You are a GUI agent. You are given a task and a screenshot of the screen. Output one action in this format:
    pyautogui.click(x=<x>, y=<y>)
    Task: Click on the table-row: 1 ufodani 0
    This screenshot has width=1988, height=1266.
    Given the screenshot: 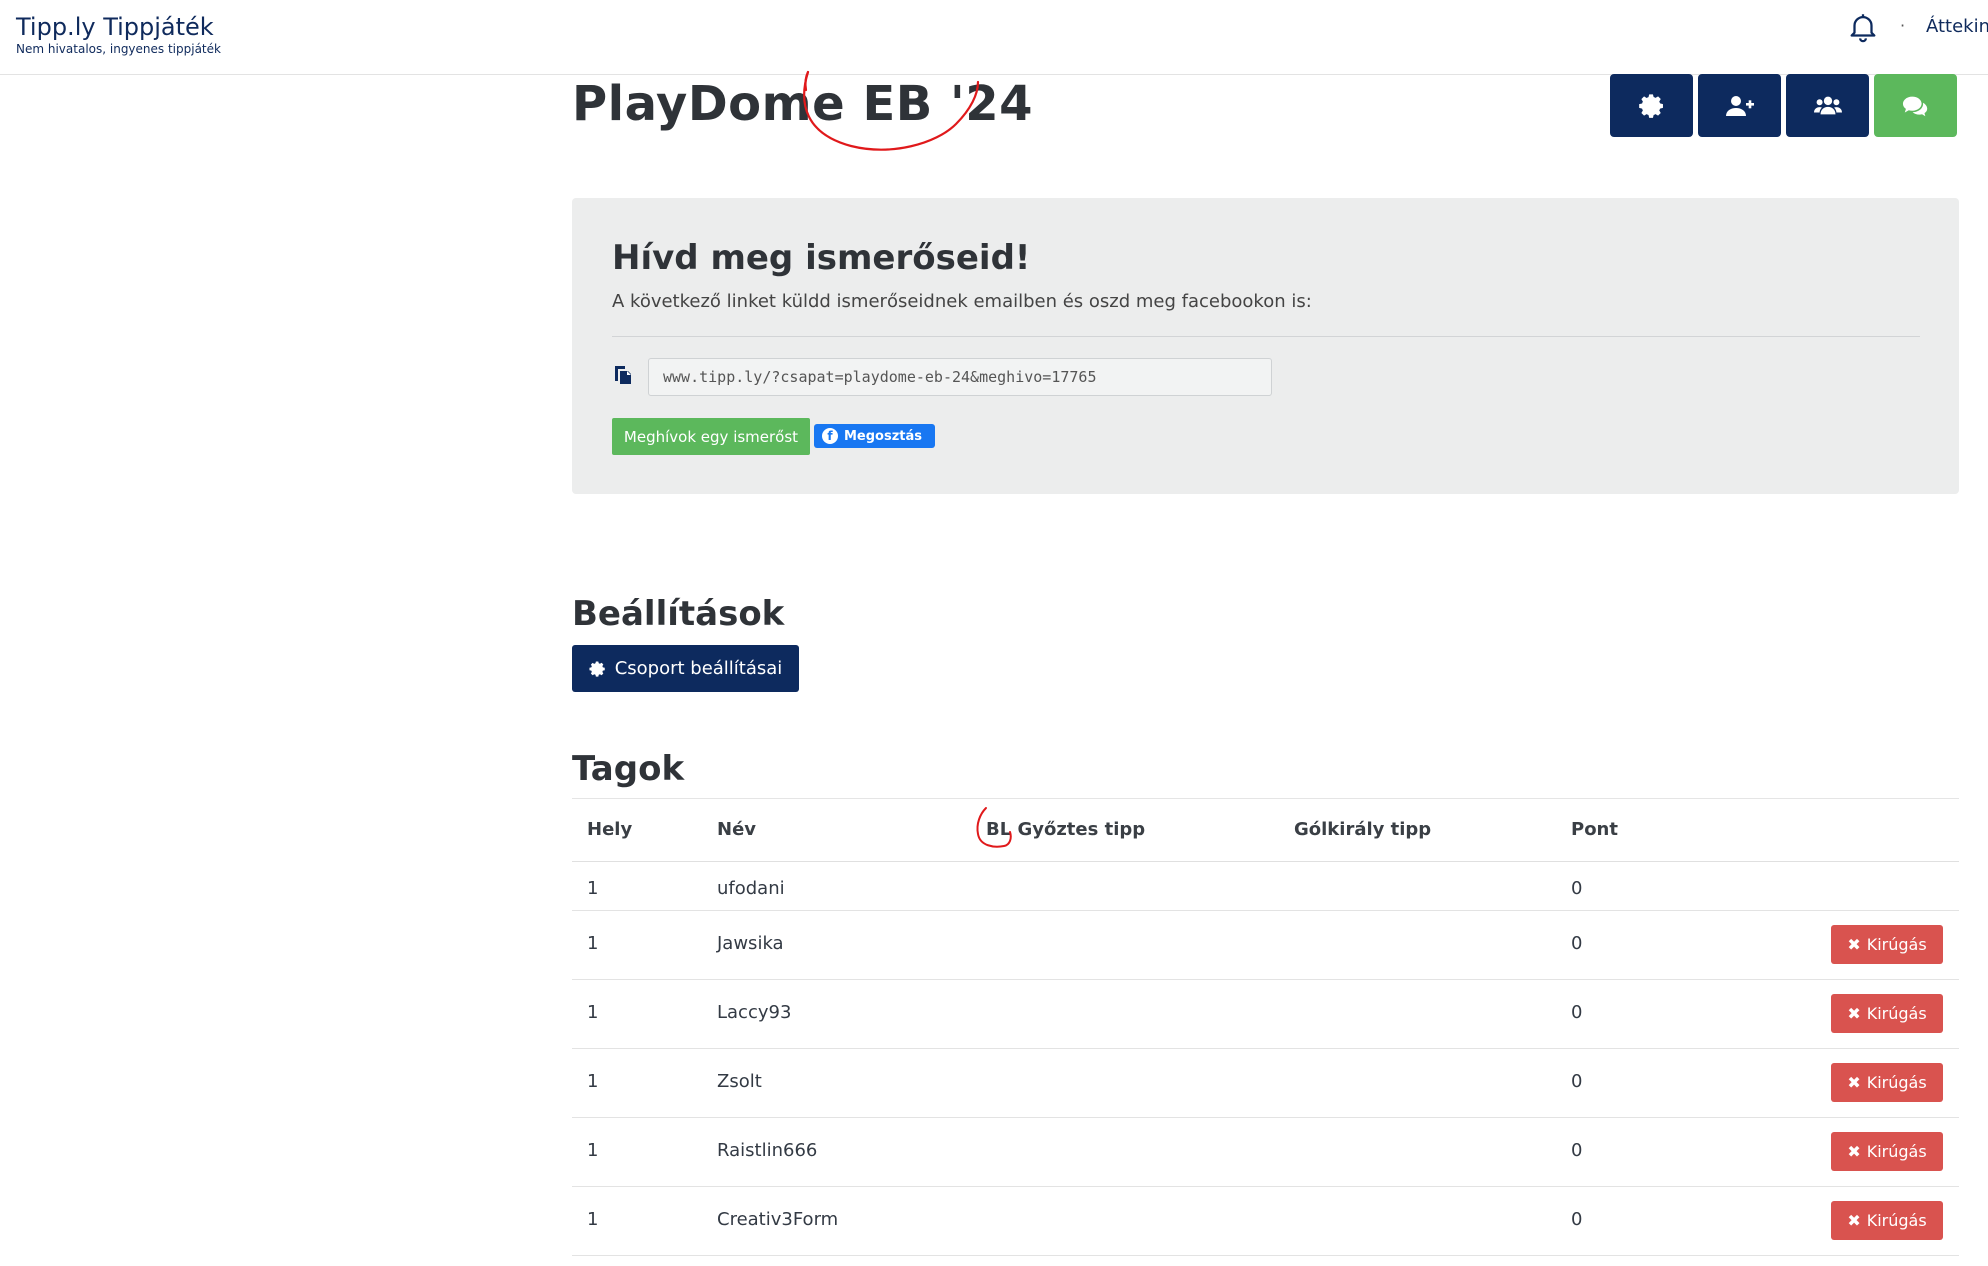 What is the action you would take?
    pyautogui.click(x=1265, y=886)
    